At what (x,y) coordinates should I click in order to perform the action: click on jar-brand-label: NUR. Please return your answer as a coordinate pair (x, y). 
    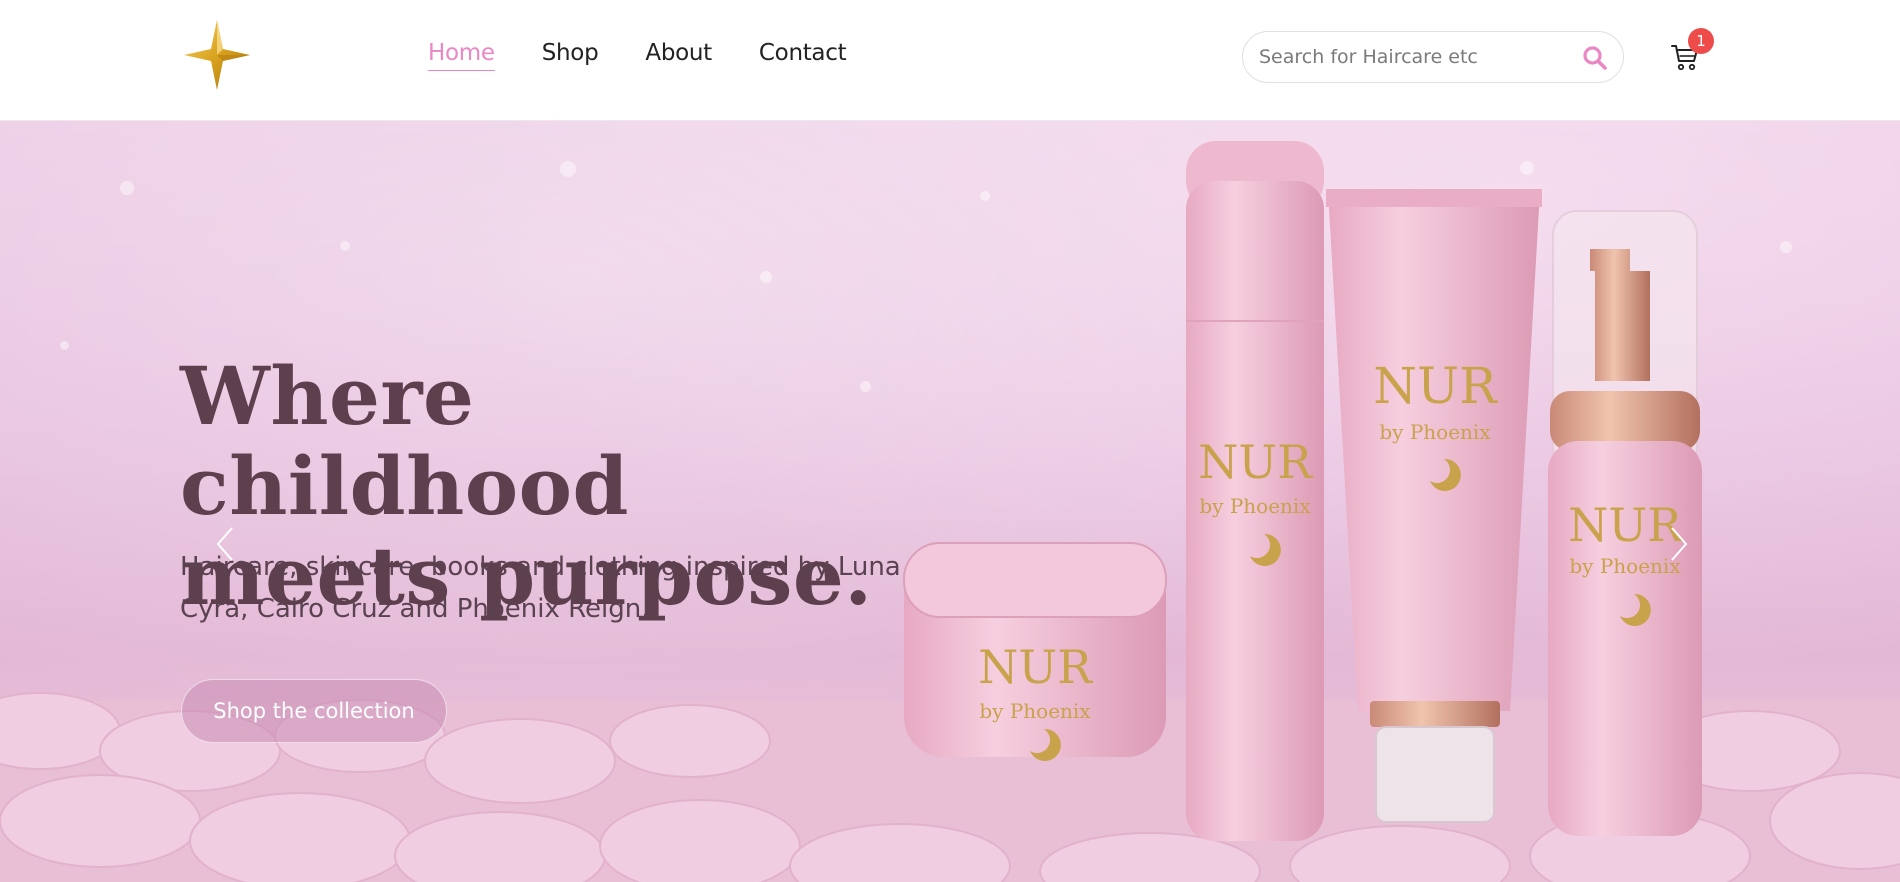
    Looking at the image, I should click on (1035, 667).